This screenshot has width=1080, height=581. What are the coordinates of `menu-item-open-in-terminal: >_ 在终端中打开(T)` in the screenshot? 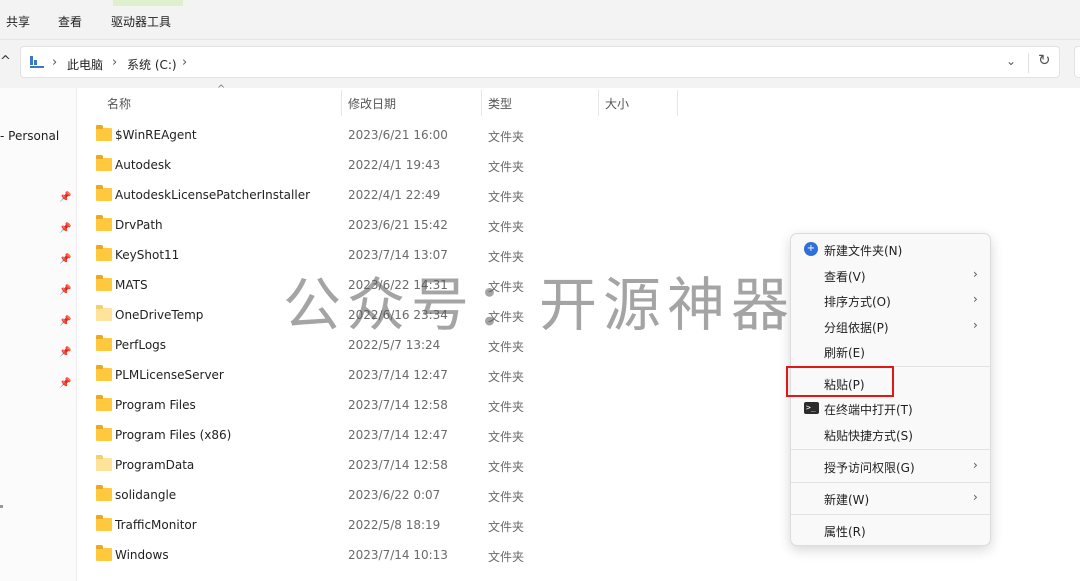 It's located at (891, 408).